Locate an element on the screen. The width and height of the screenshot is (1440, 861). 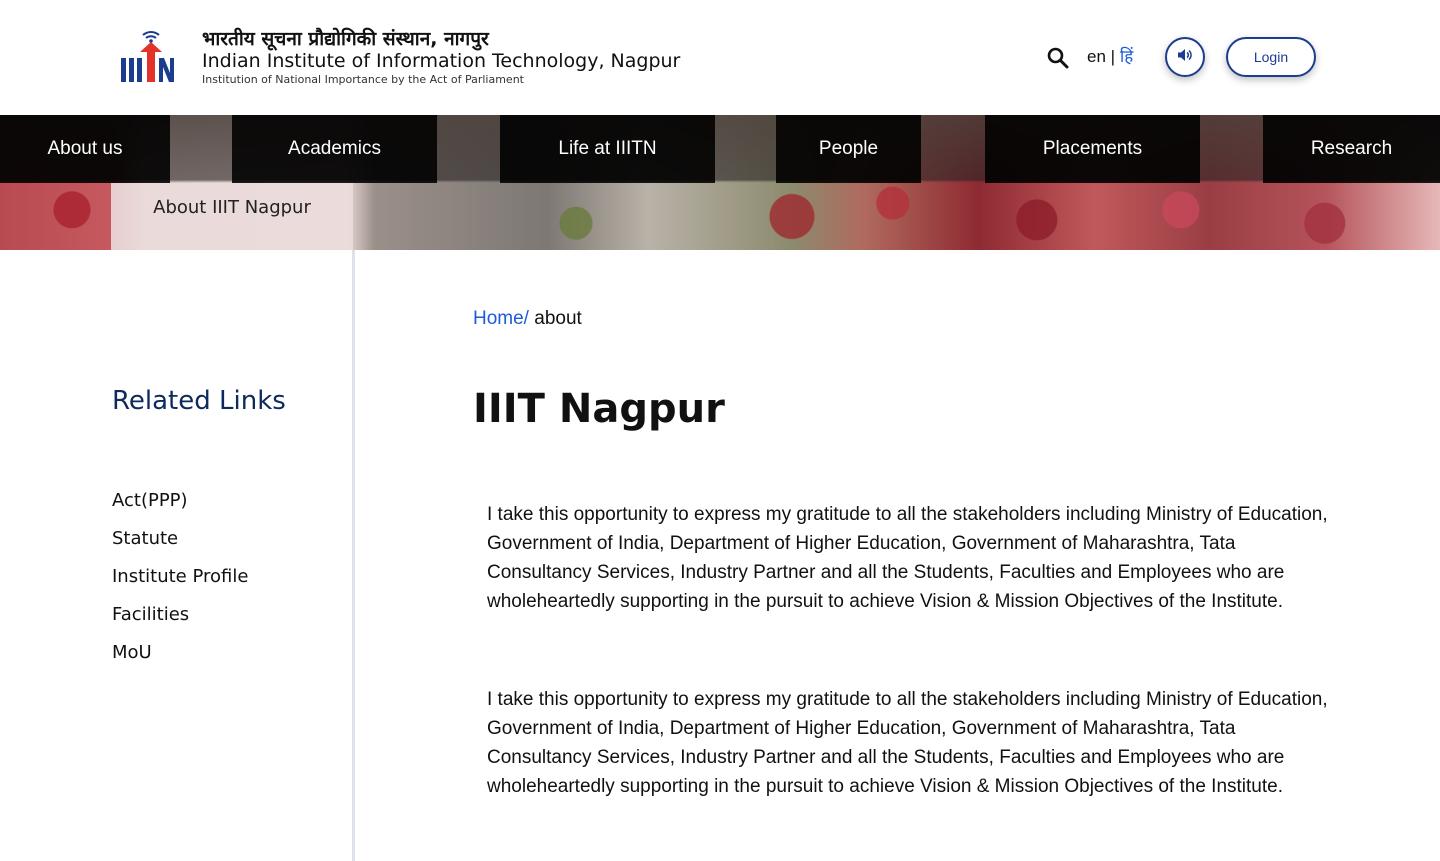
language-switcher: en | हिं is located at coordinates (1110, 57).